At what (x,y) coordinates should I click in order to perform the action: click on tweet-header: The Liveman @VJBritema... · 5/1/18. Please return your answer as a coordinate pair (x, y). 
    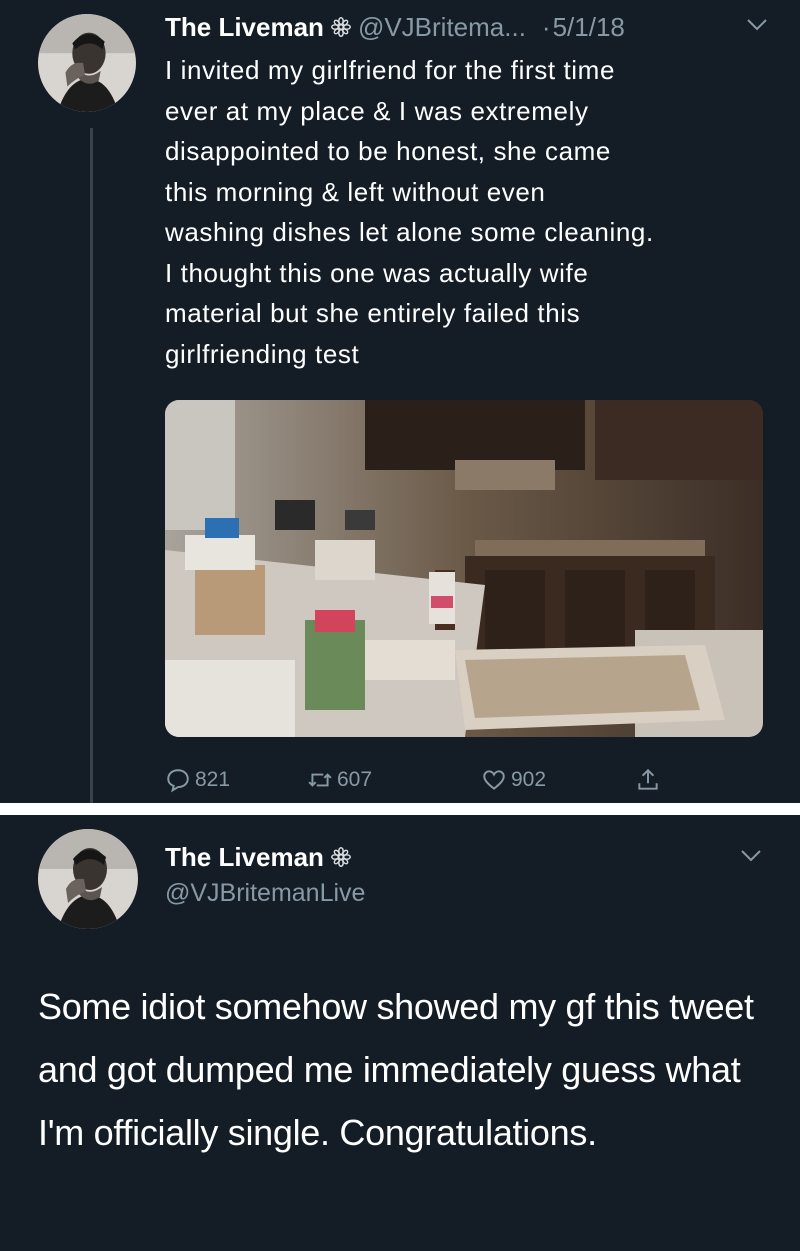
    Looking at the image, I should click on (395, 27).